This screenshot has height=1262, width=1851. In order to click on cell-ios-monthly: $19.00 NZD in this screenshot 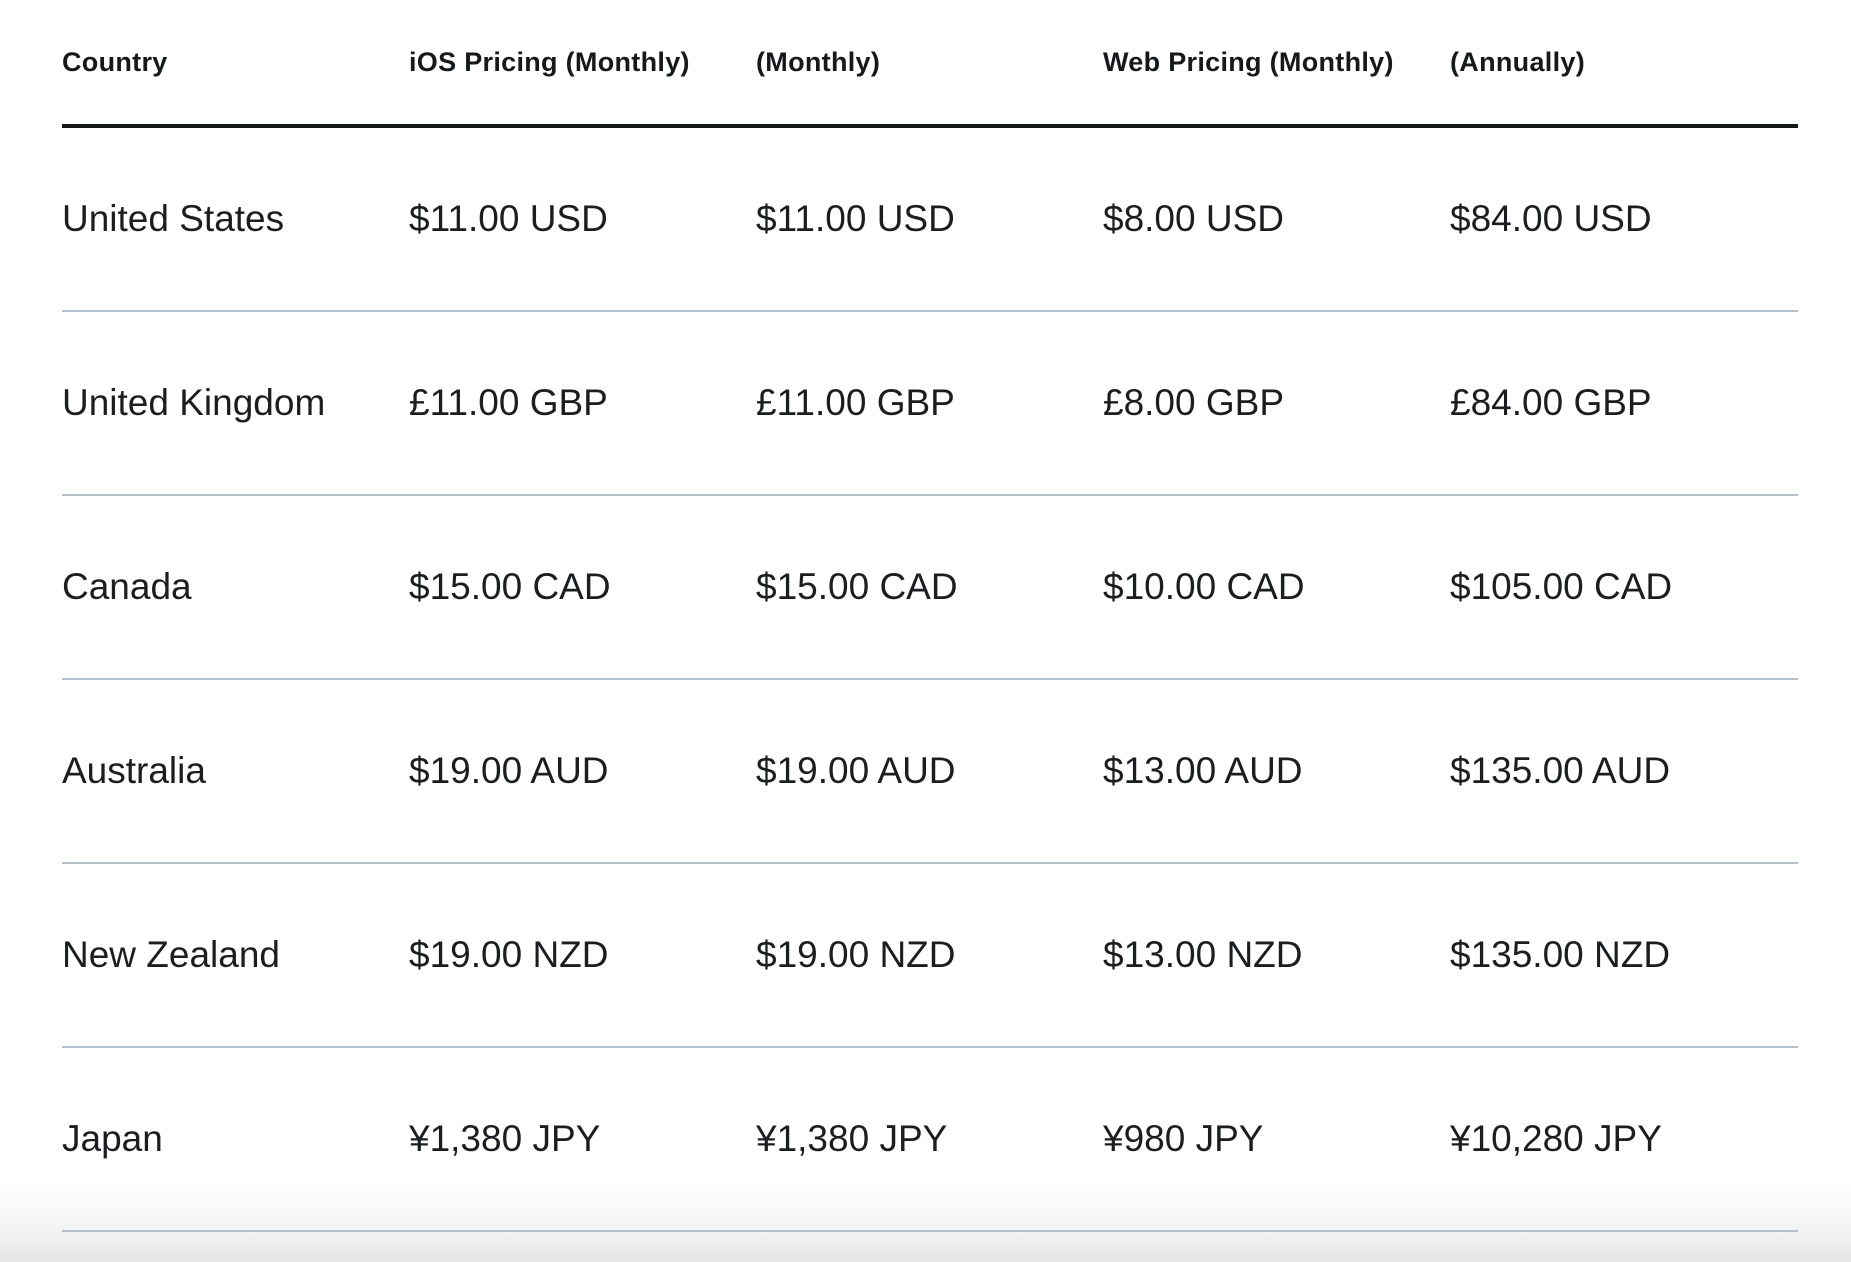, I will do `click(582, 955)`.